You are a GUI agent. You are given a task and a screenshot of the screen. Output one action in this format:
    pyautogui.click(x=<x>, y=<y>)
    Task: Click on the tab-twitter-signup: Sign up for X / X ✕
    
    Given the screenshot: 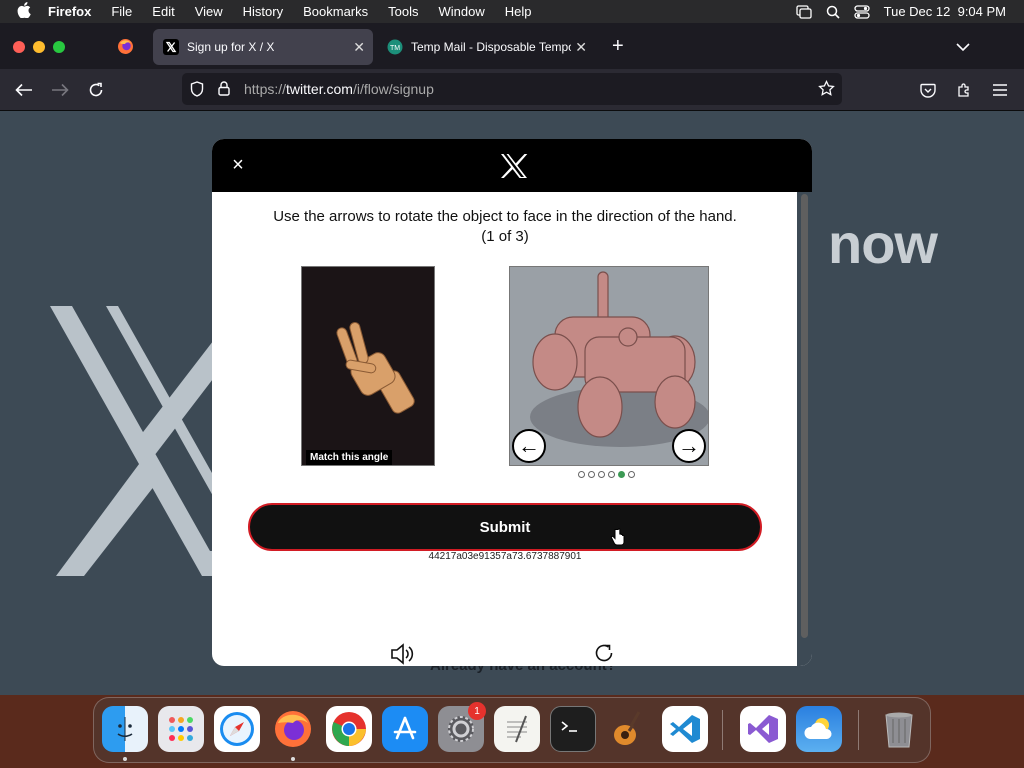 What is the action you would take?
    pyautogui.click(x=263, y=47)
    